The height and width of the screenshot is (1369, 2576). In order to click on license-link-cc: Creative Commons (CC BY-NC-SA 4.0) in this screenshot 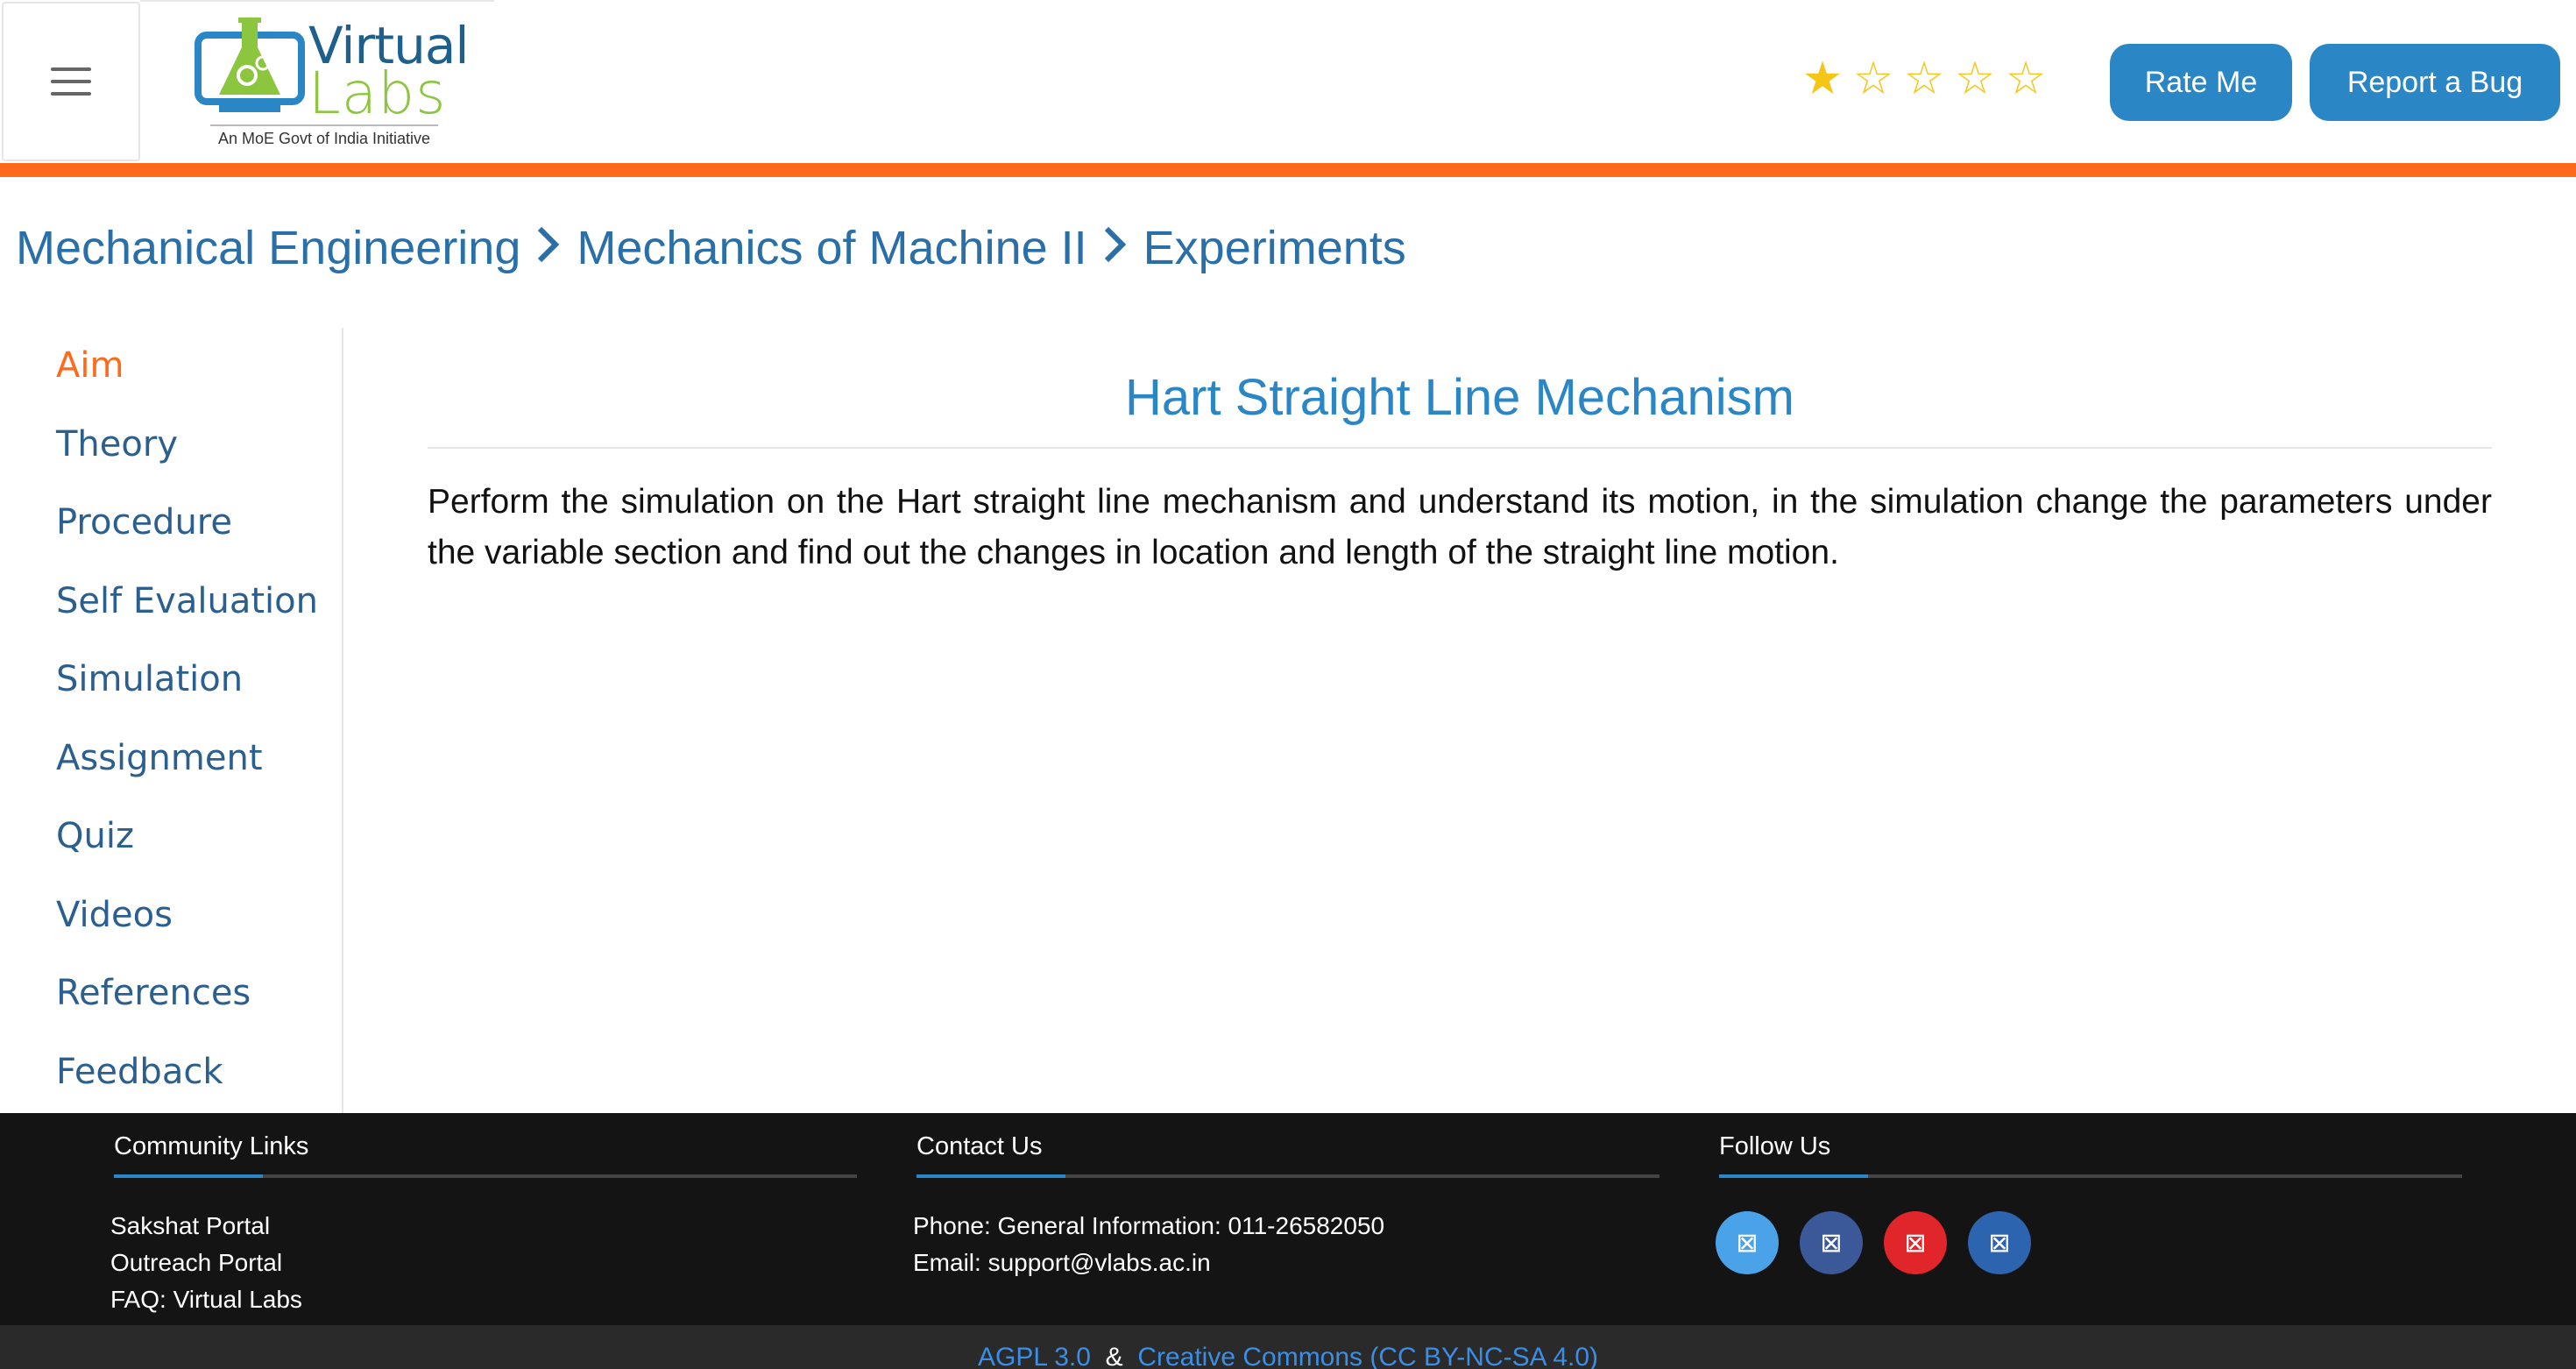, I will do `click(1367, 1356)`.